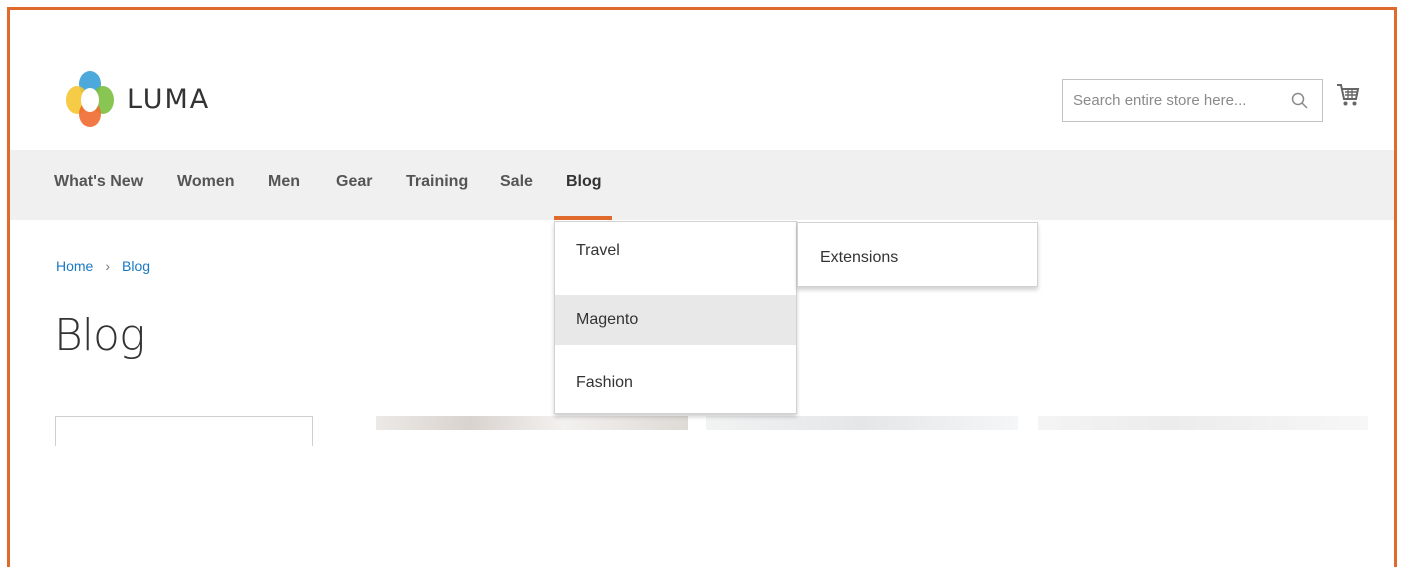 The image size is (1408, 567). Describe the element at coordinates (108, 266) in the screenshot. I see `chevron-right-icon: ›` at that location.